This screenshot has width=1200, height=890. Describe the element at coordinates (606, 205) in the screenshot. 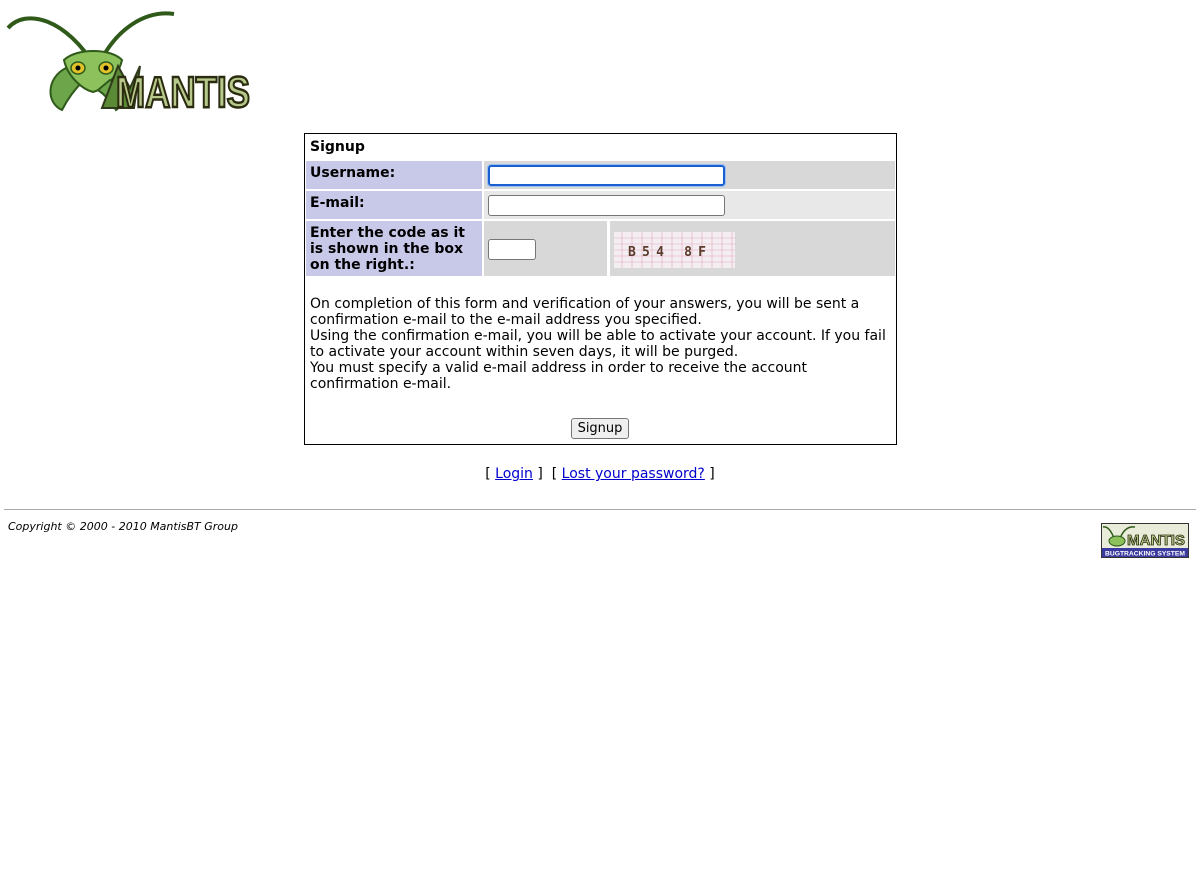

I see `email-input` at that location.